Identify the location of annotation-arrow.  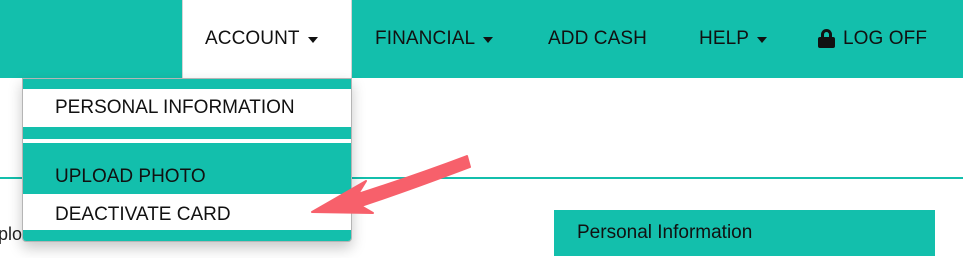
(391, 184).